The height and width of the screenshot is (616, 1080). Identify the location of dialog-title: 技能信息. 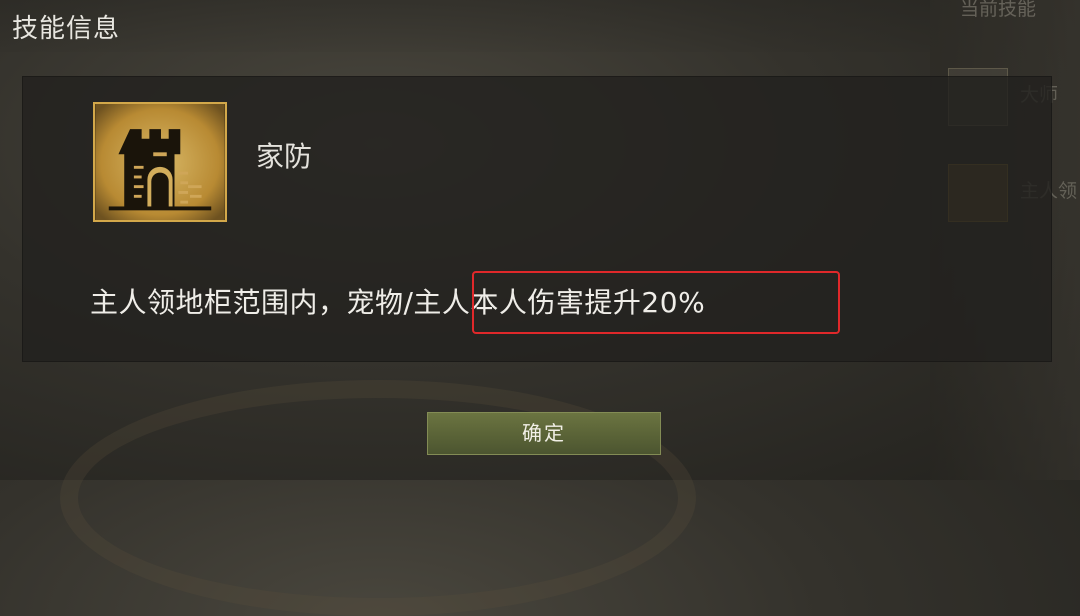
(66, 29).